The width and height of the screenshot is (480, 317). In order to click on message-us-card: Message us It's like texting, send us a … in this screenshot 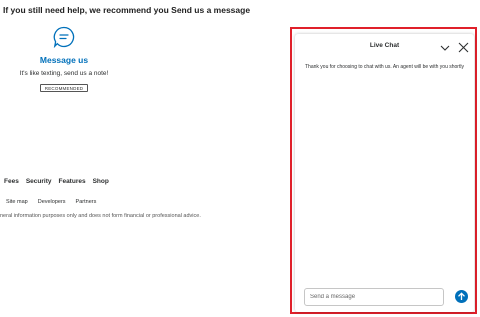, I will do `click(64, 60)`.